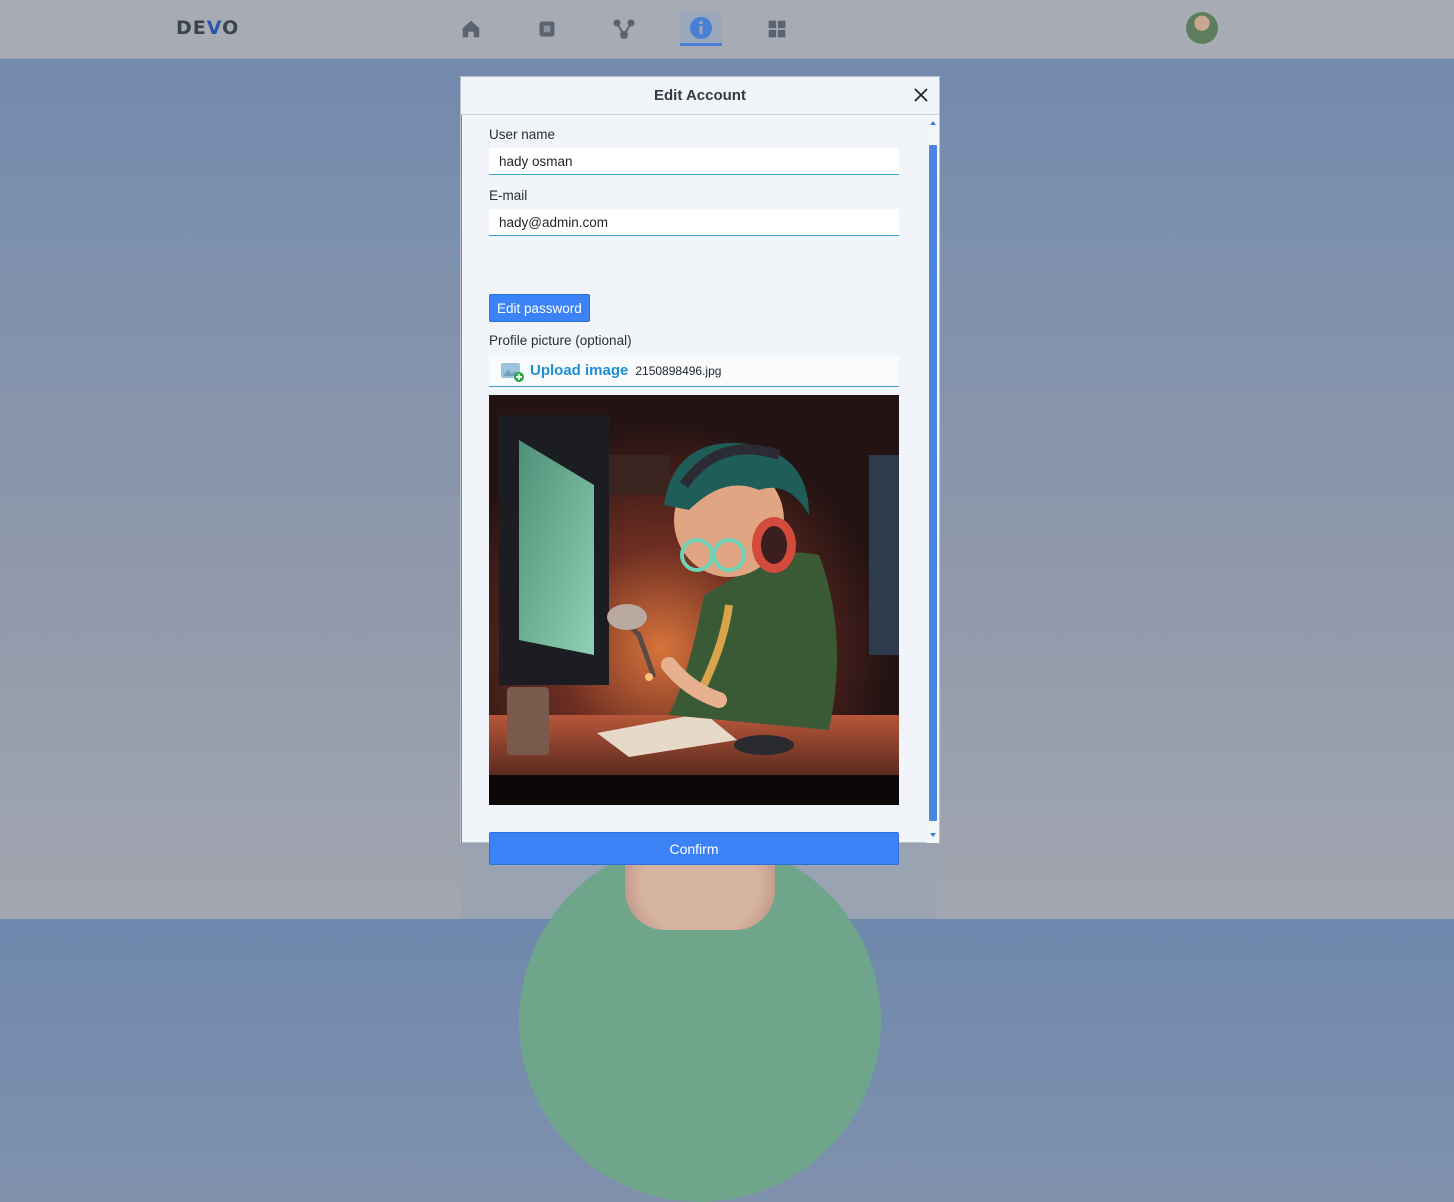  I want to click on app-logo: DEVO, so click(207, 28).